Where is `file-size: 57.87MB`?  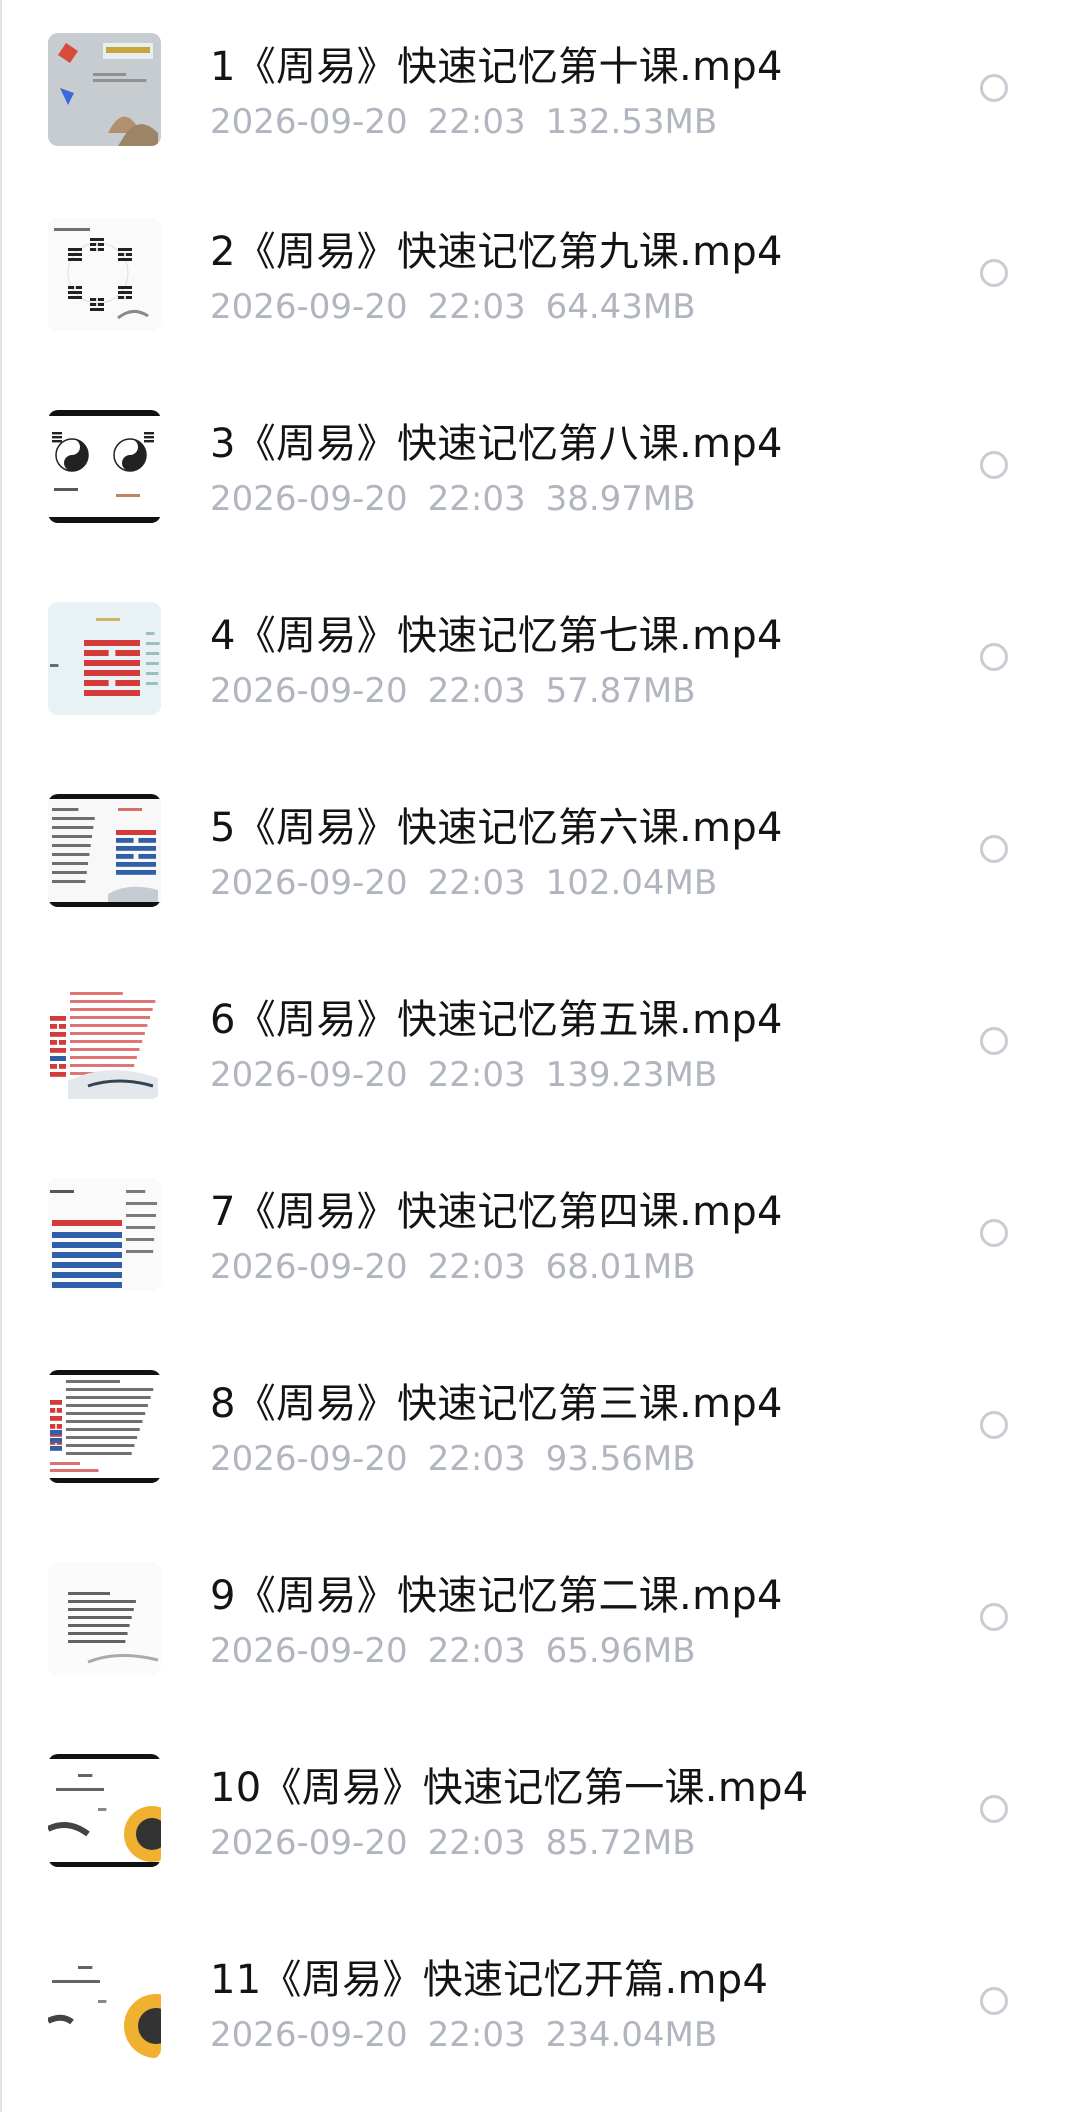
file-size: 57.87MB is located at coordinates (620, 691).